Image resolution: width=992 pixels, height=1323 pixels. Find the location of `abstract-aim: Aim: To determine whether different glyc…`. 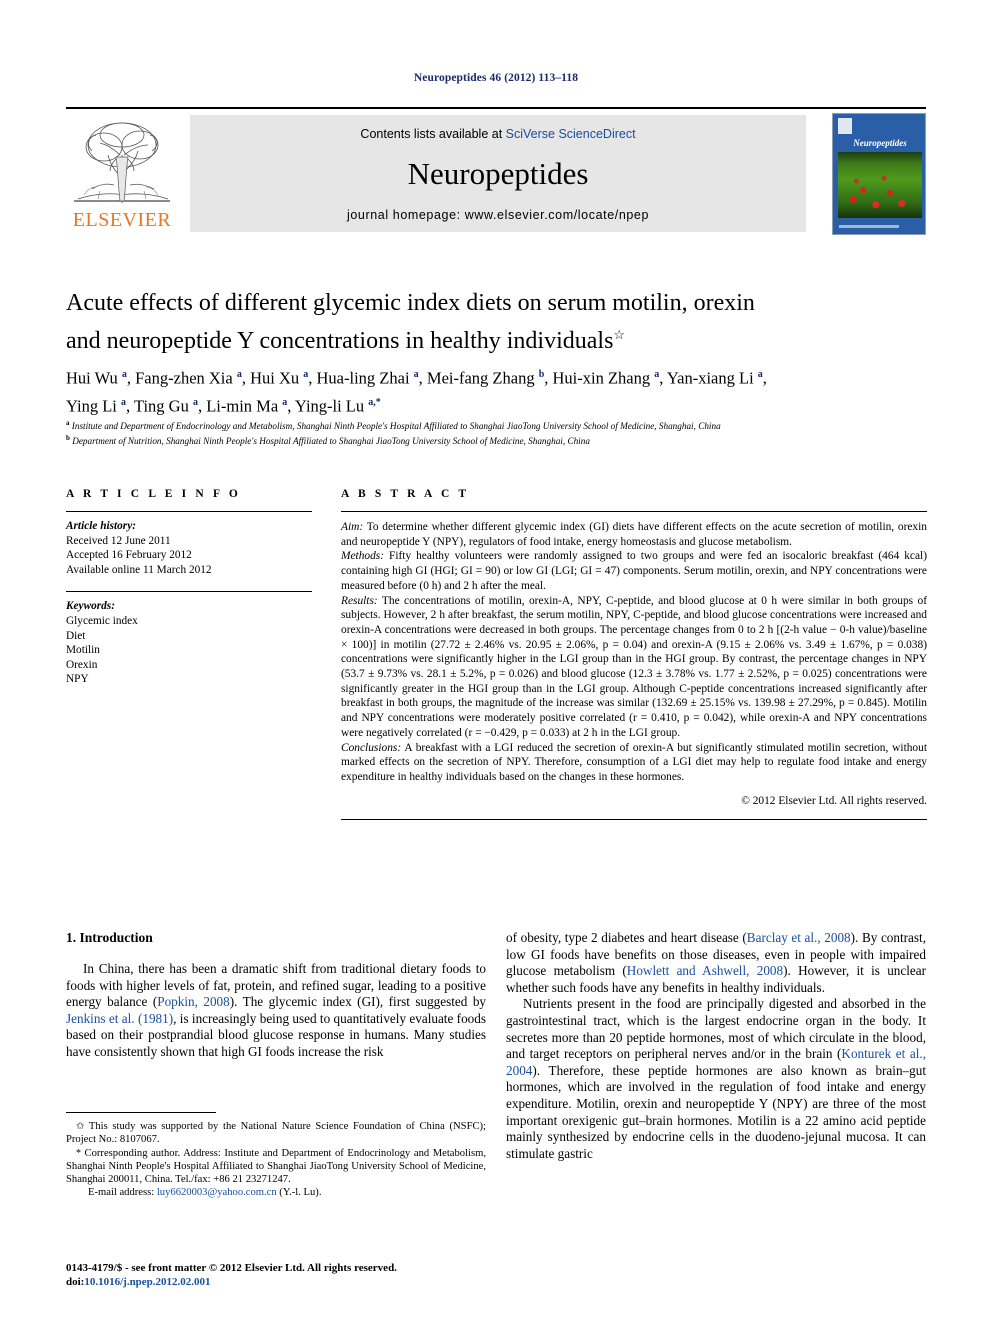

abstract-aim: Aim: To determine whether different glyc… is located at coordinates (634, 534).